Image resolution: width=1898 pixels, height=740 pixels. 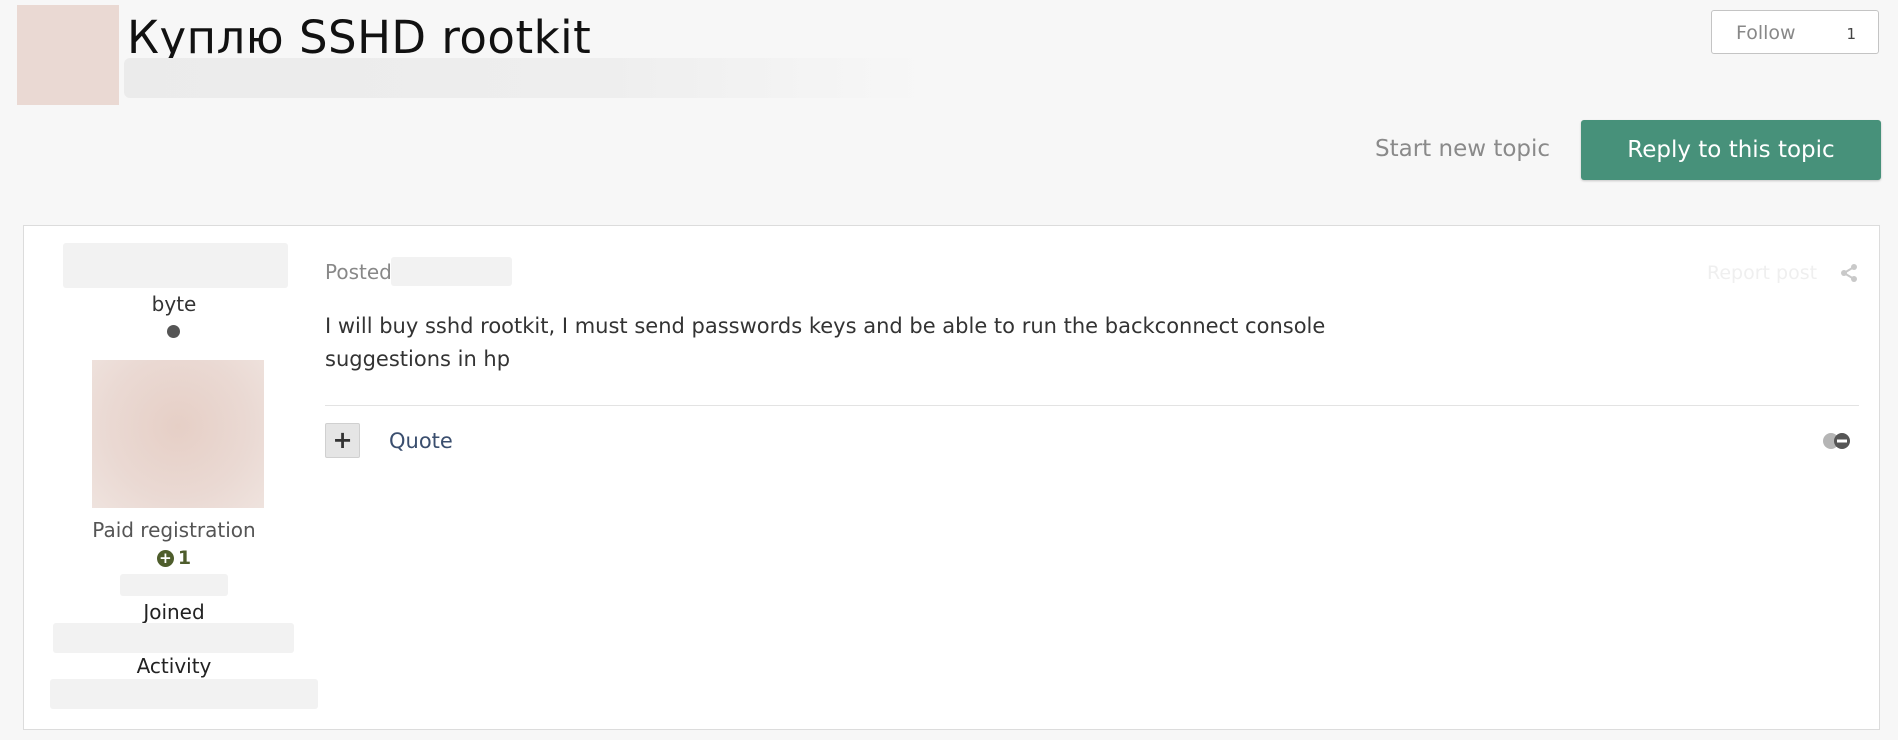 I want to click on joined-date-redacted, so click(x=173, y=638).